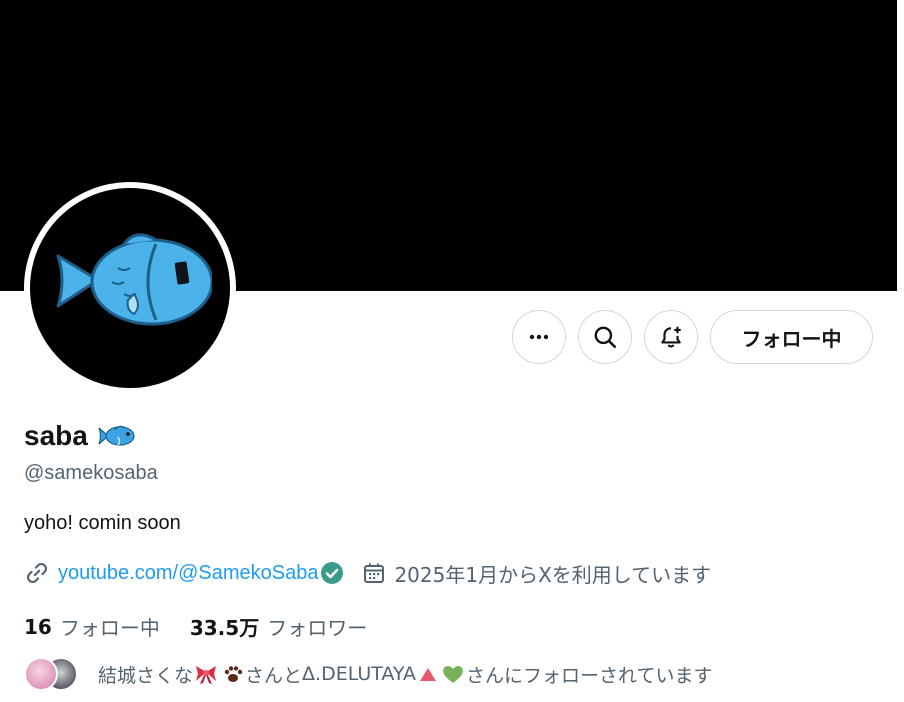  I want to click on followers-stat: 33.5万 フォロワー, so click(278, 626).